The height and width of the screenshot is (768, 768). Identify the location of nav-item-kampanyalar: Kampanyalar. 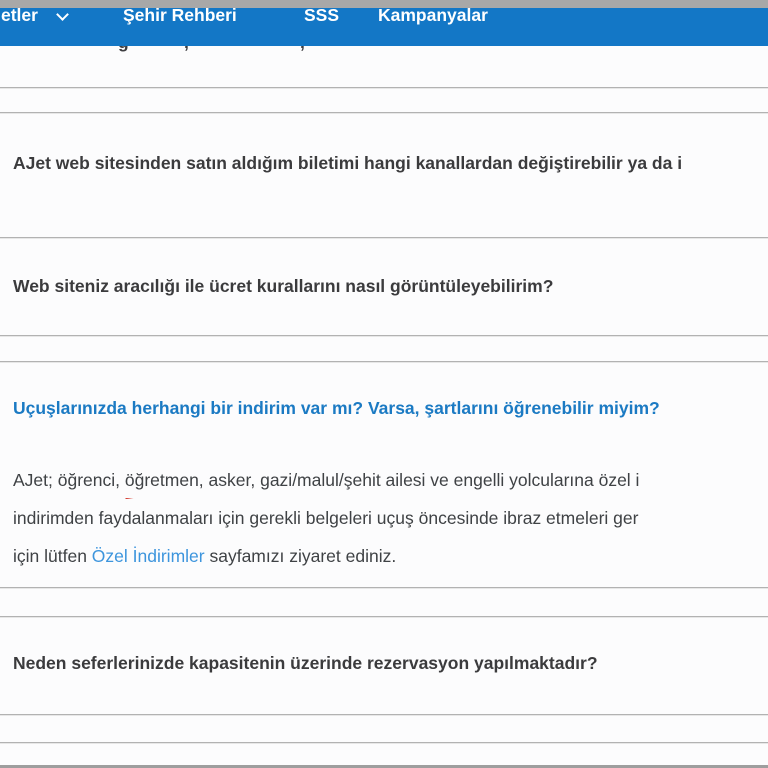
(433, 15).